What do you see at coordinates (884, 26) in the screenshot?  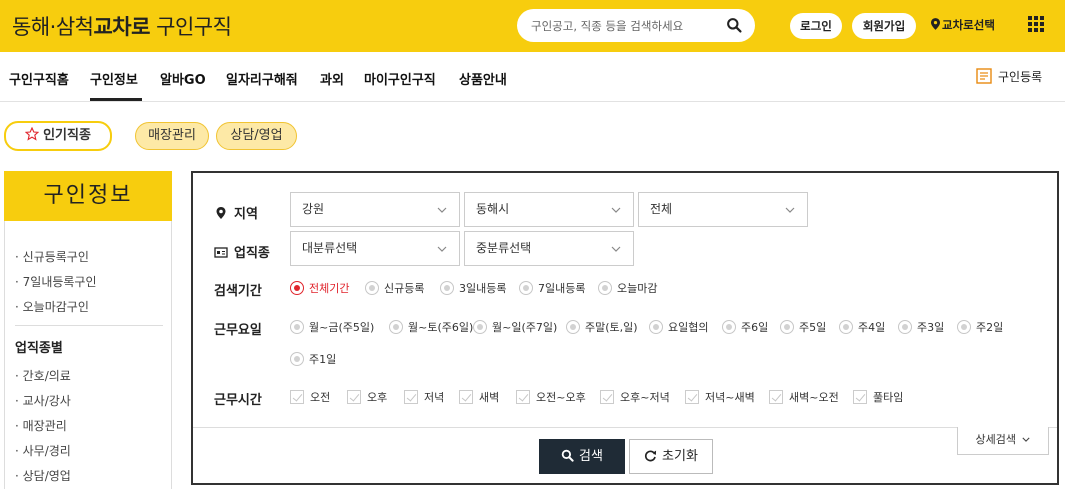 I see `signup-button: 회원가입` at bounding box center [884, 26].